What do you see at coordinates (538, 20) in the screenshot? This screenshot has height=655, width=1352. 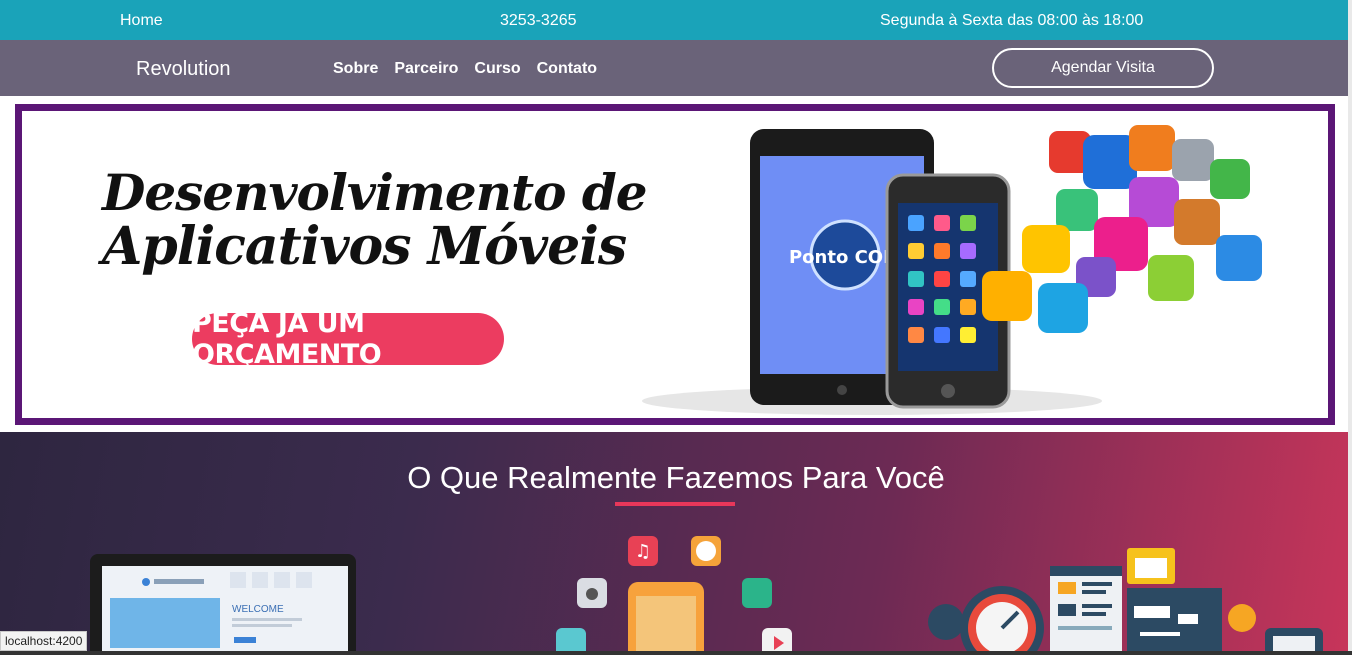 I see `phone-number: 3253-3265` at bounding box center [538, 20].